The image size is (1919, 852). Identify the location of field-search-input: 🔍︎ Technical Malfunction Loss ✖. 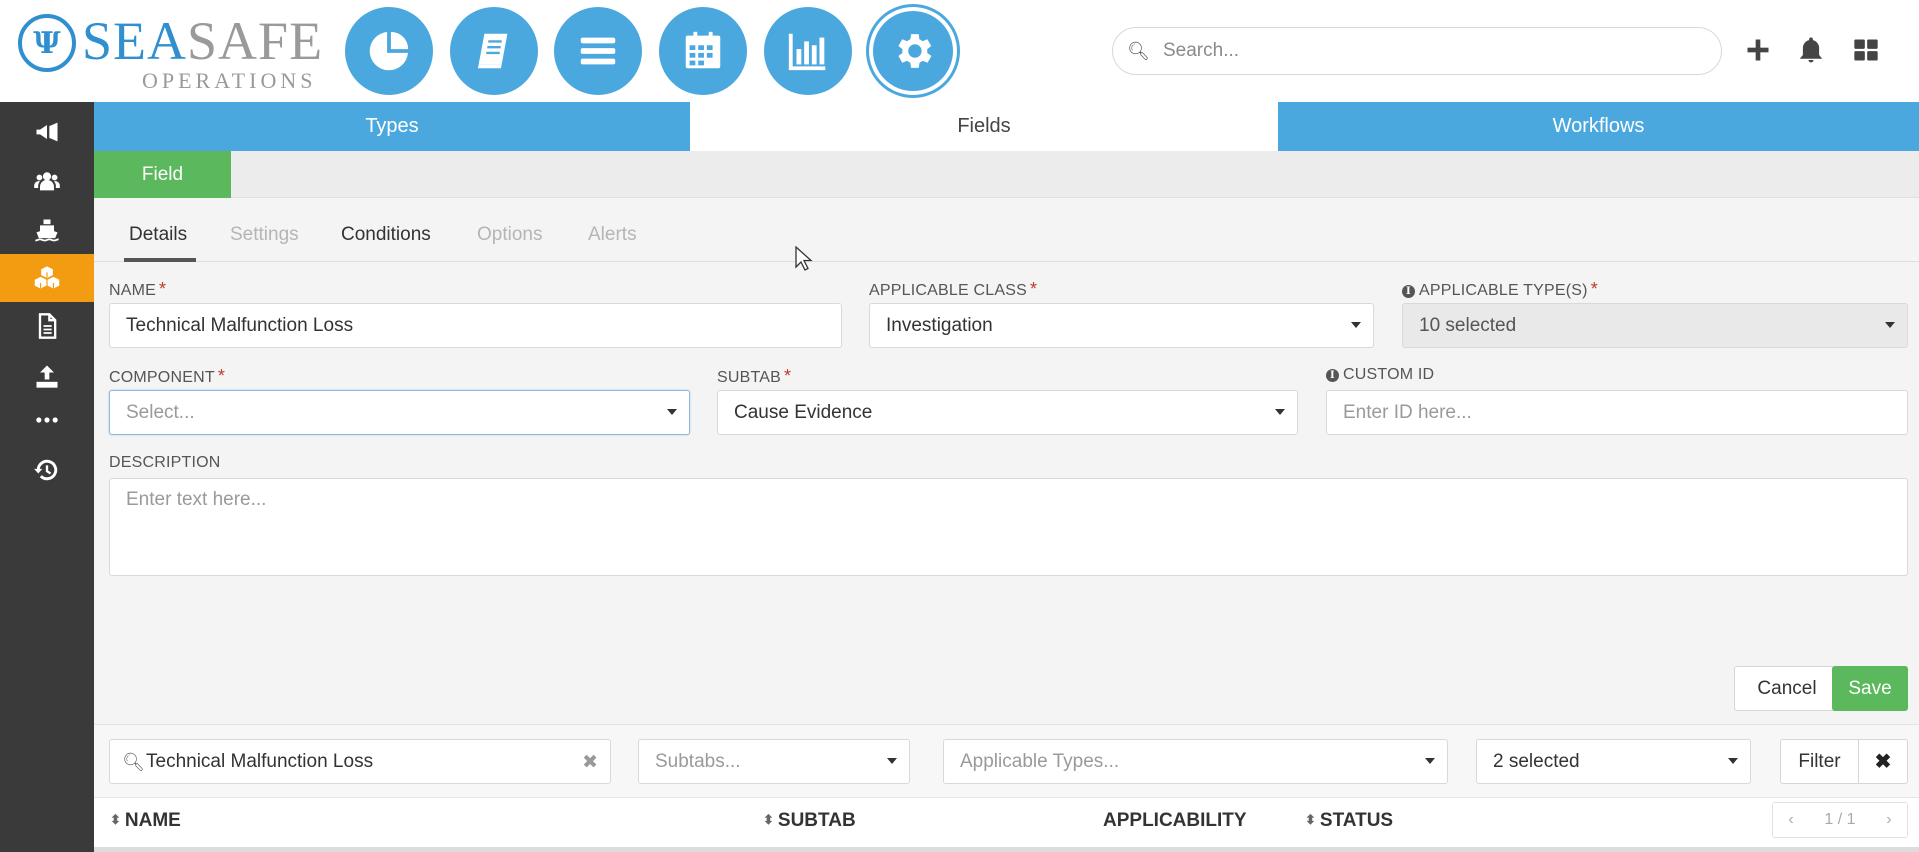
(360, 761).